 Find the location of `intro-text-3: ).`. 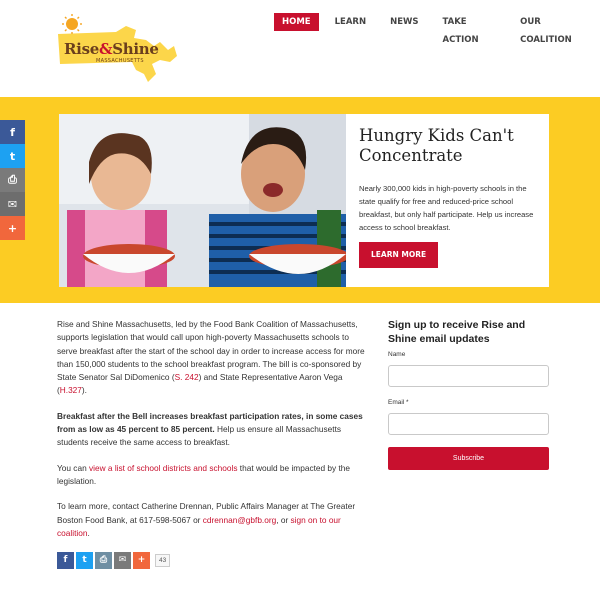

intro-text-3: ). is located at coordinates (84, 390).